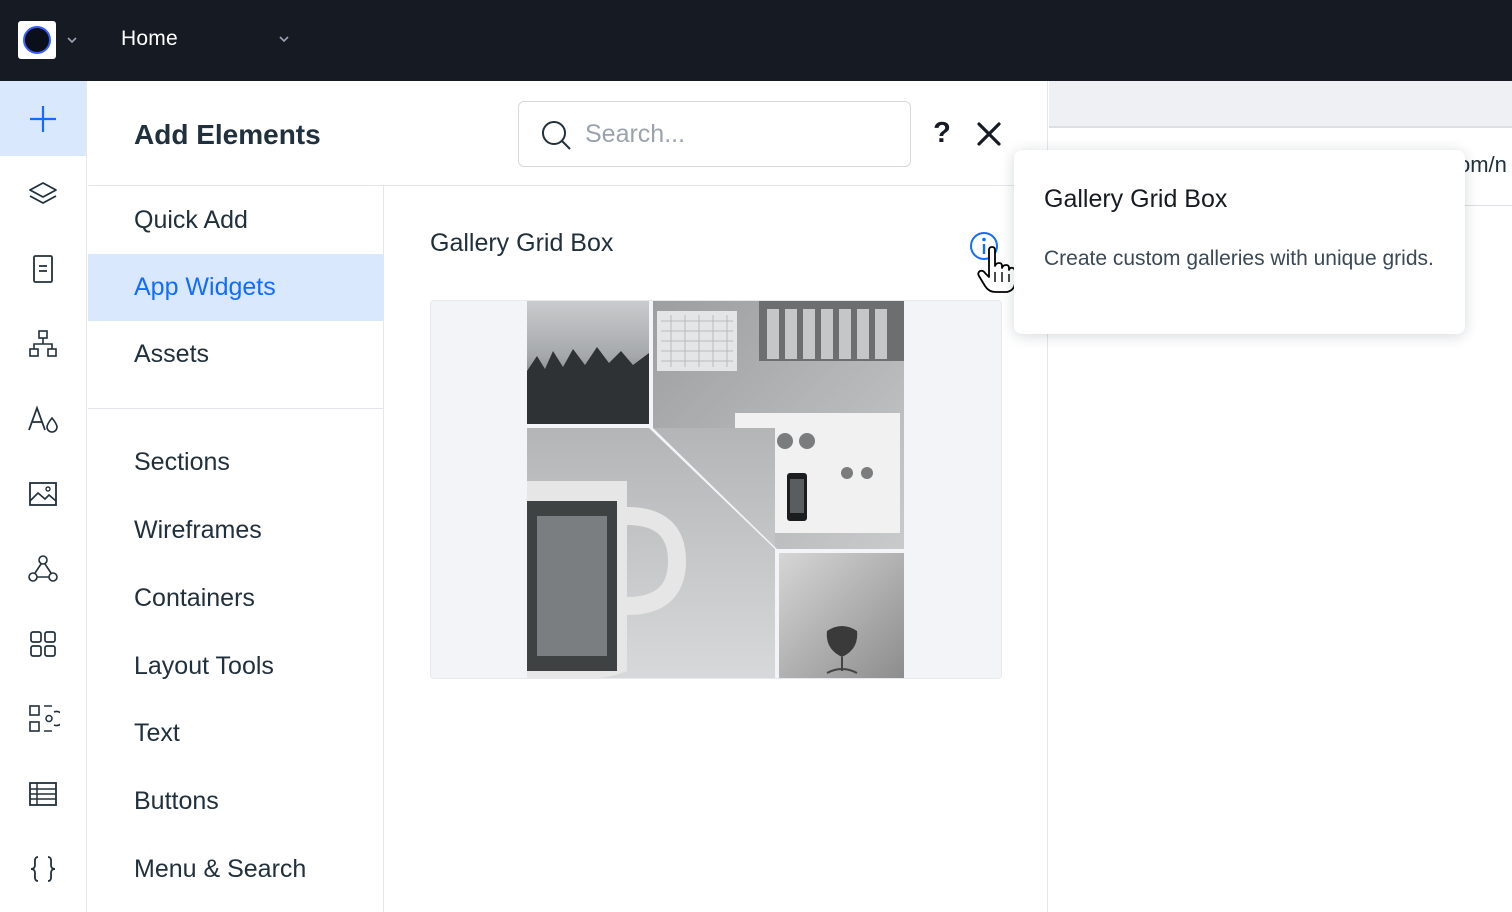 This screenshot has width=1512, height=912. I want to click on layers-icon, so click(43, 192).